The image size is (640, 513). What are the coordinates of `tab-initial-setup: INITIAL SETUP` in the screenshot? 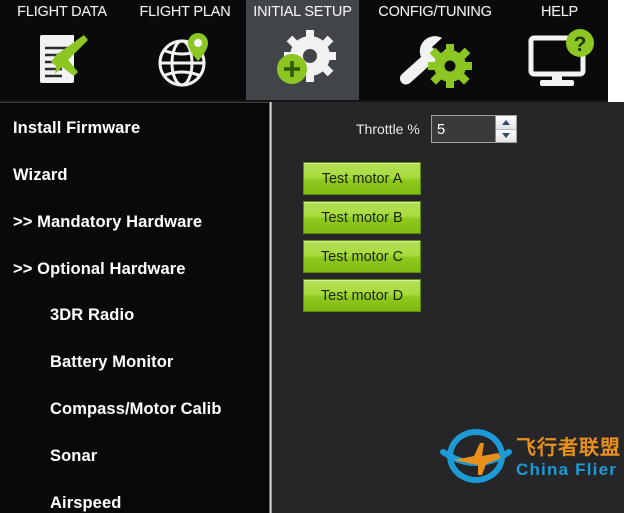 It's located at (302, 50).